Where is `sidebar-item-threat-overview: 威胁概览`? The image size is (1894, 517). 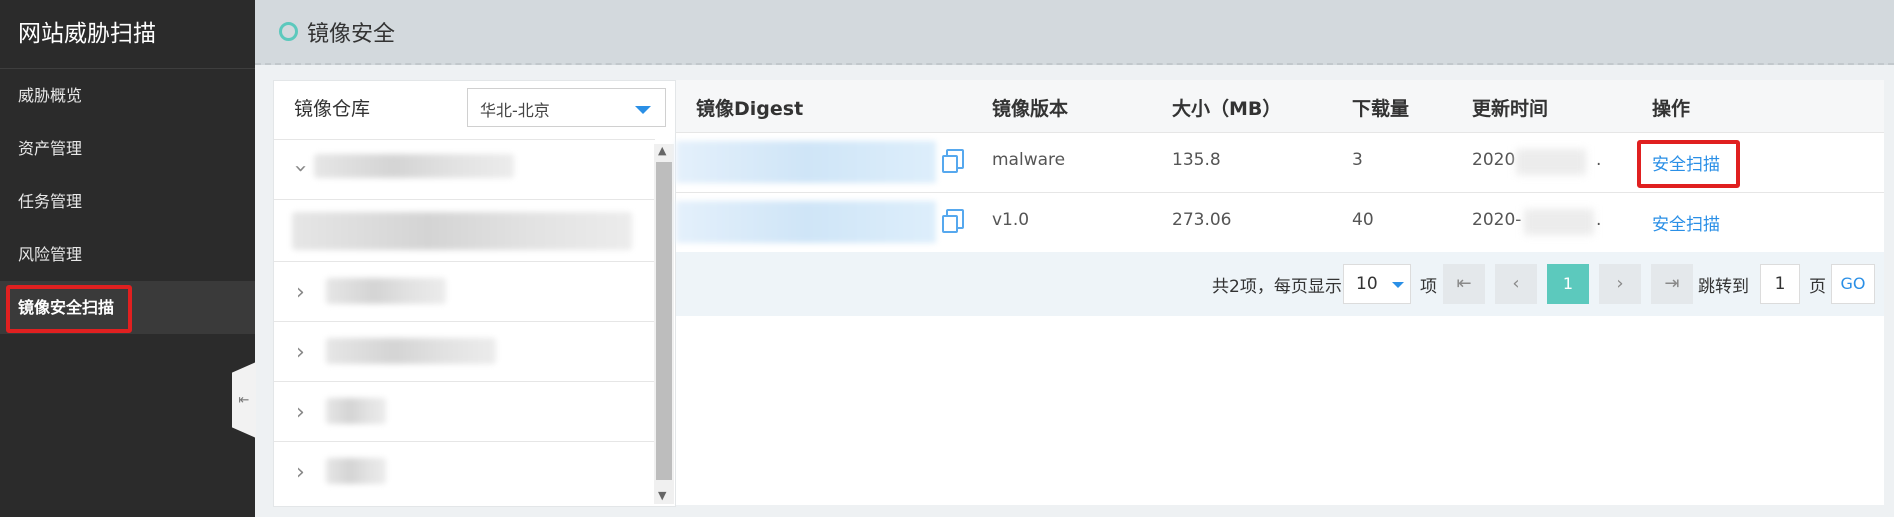
sidebar-item-threat-overview: 威胁概览 is located at coordinates (127, 95).